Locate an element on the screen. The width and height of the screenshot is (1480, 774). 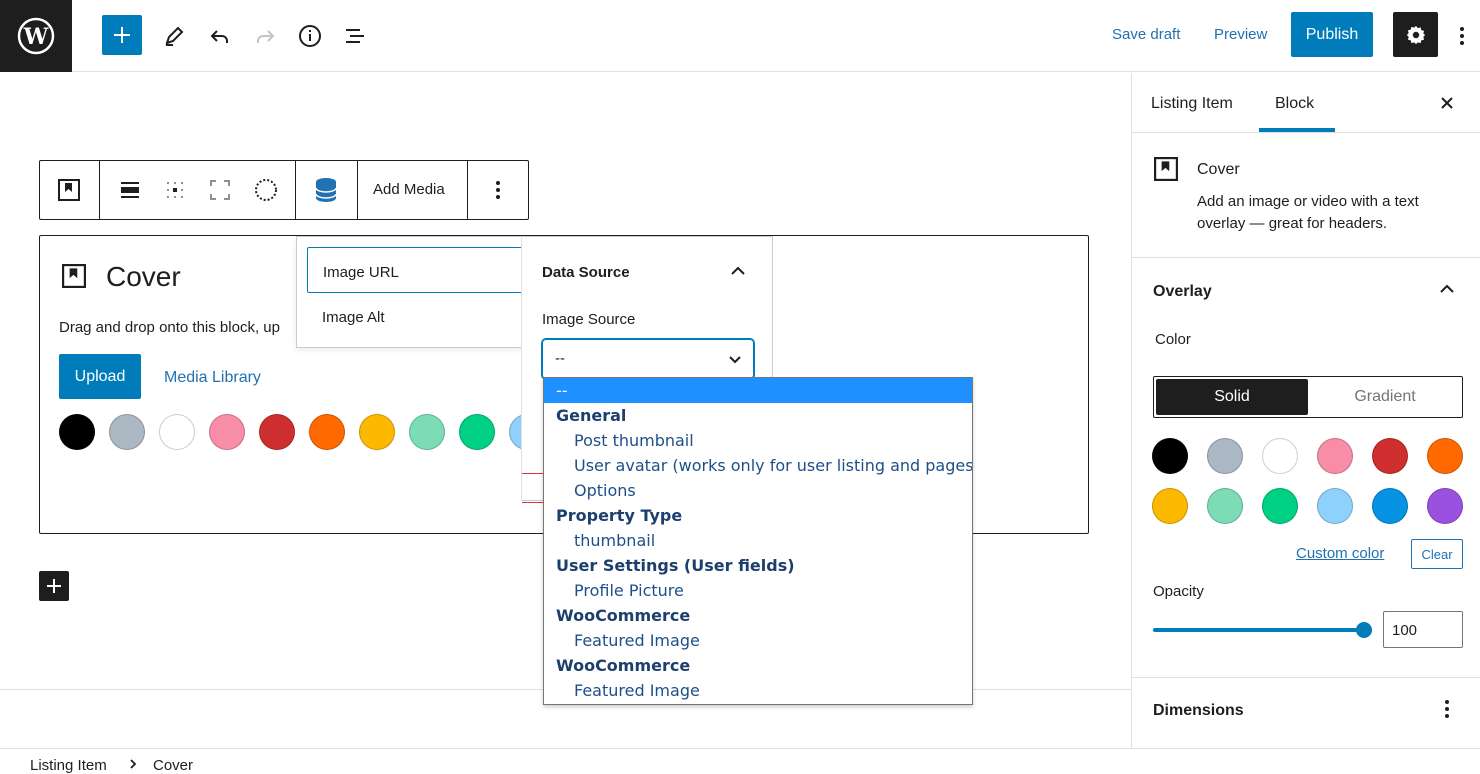
color-label: Color is located at coordinates (1173, 339).